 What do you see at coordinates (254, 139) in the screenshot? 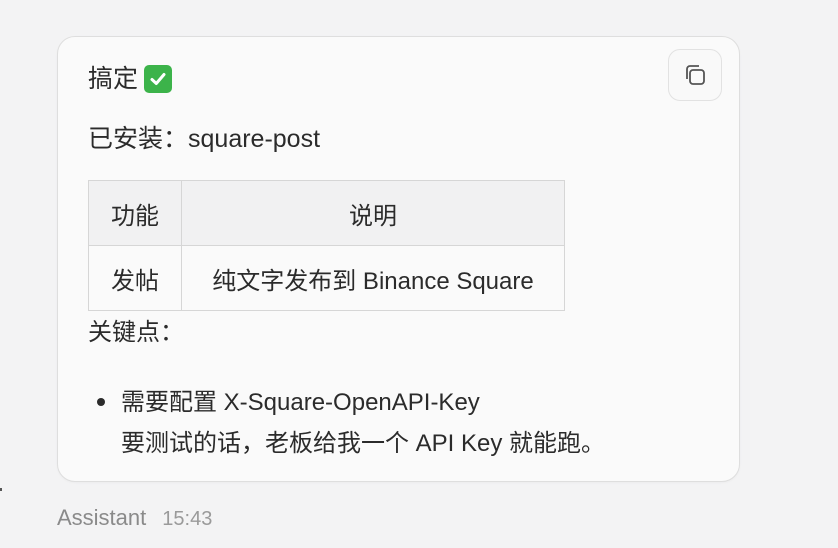
I see `installed-value: square-post` at bounding box center [254, 139].